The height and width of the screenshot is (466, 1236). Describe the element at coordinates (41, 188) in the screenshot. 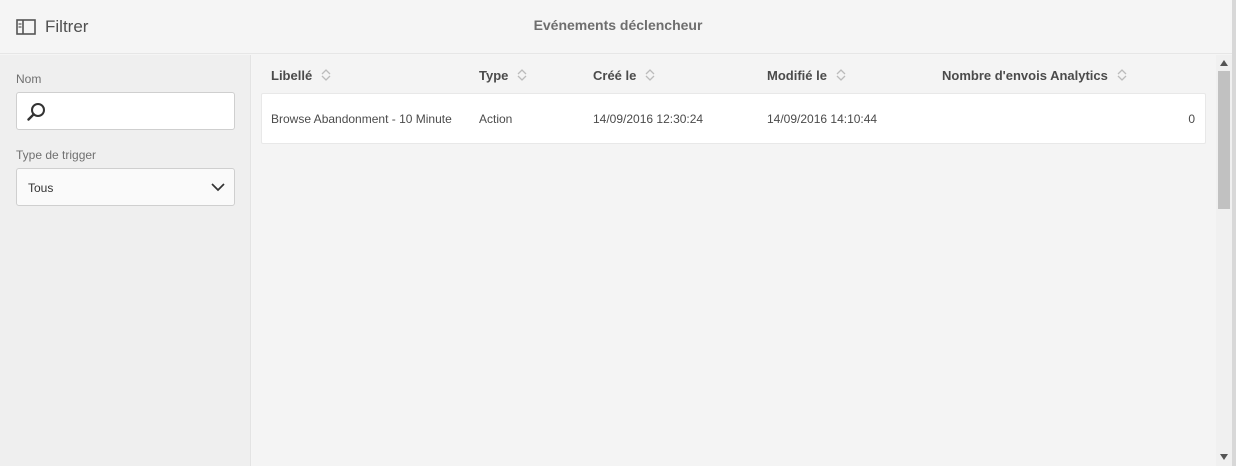

I see `trigger-type-value: Tous` at that location.